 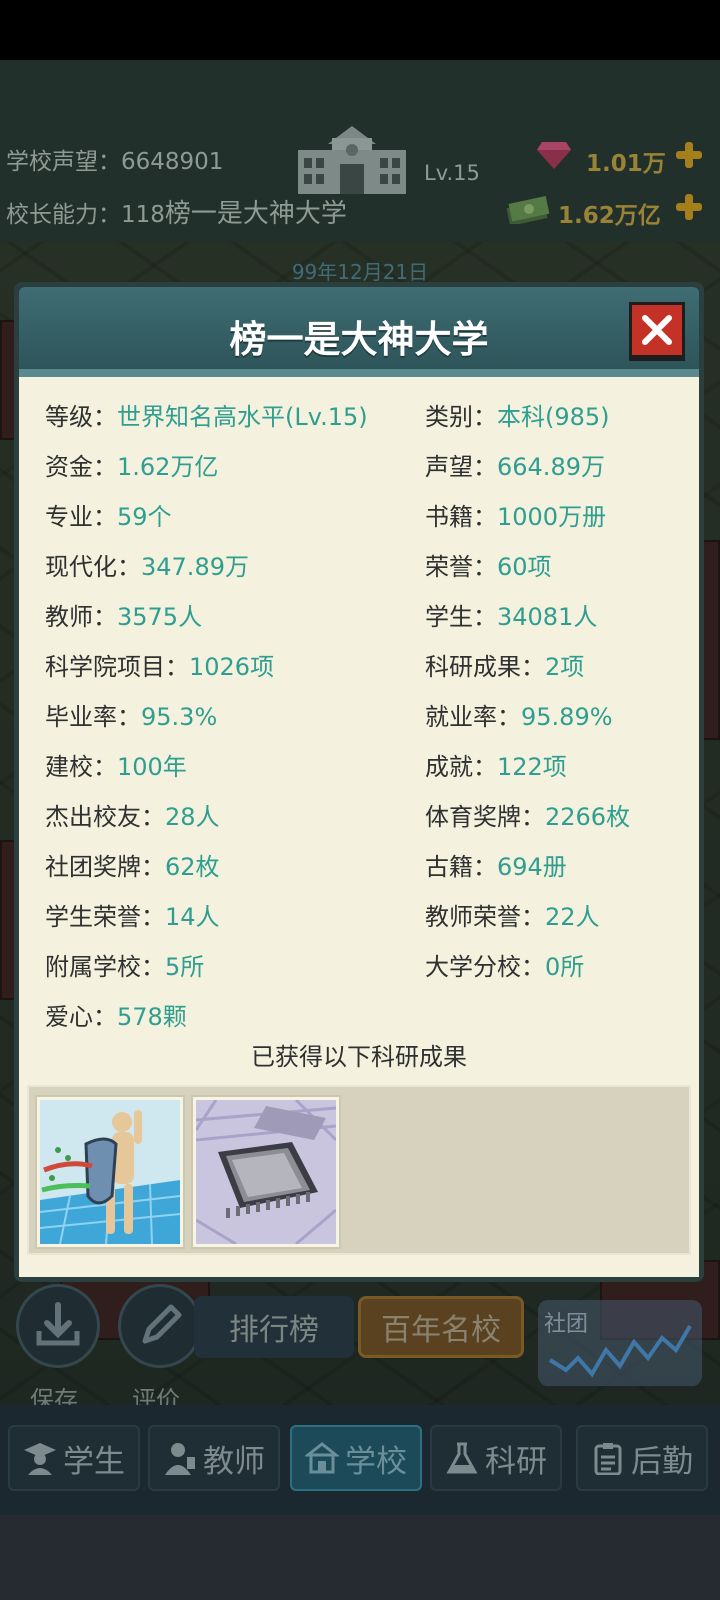 I want to click on info-alumni: 杰出校友：28人, so click(x=132, y=817).